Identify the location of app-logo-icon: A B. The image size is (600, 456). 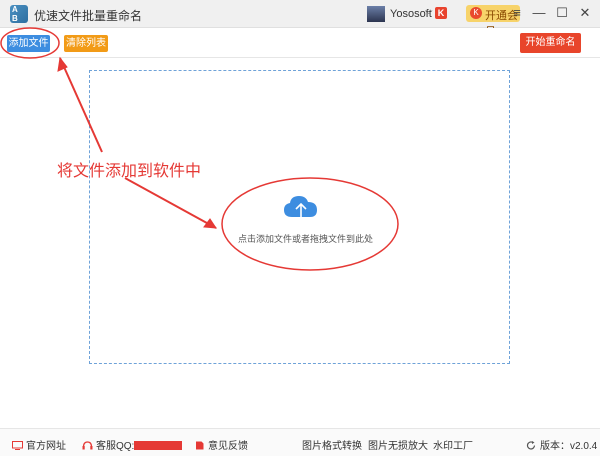
(19, 14).